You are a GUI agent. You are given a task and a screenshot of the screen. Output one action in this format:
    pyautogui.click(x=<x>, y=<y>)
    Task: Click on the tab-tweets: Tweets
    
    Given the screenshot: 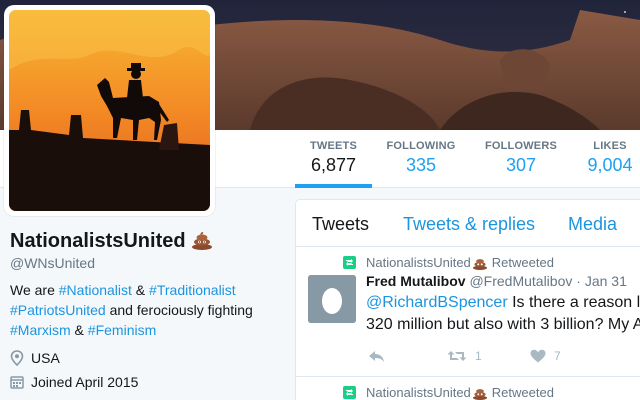 What is the action you would take?
    pyautogui.click(x=340, y=224)
    